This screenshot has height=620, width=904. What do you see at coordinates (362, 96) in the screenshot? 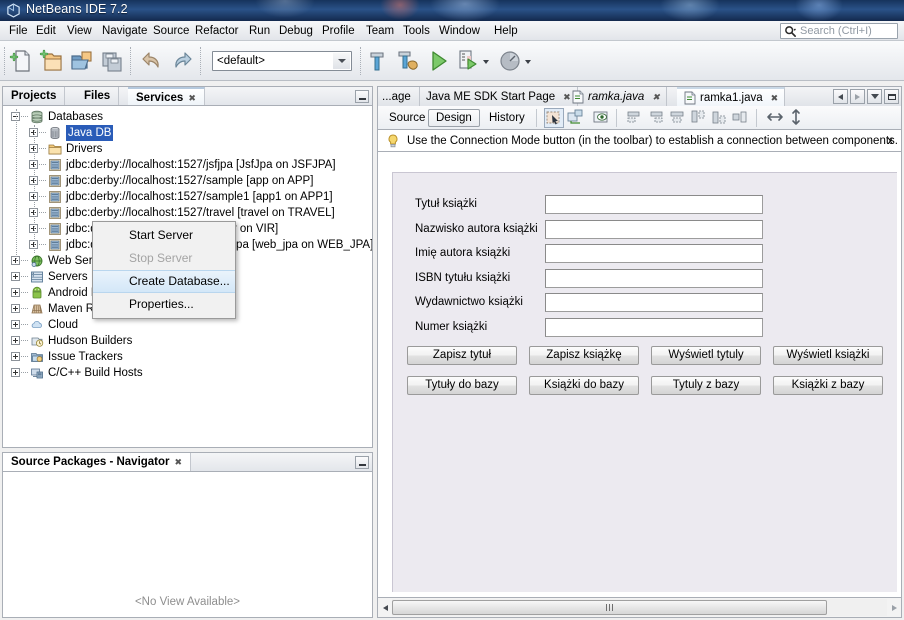
I see `minimize-window-button` at bounding box center [362, 96].